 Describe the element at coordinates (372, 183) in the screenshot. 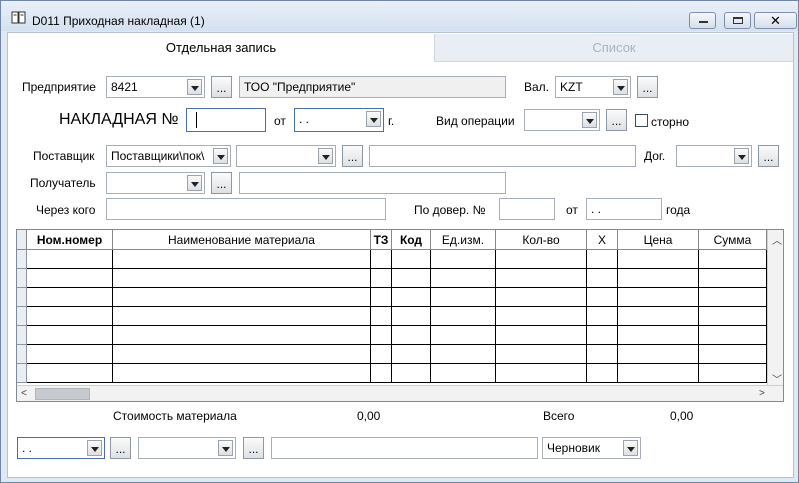

I see `receiver-name-field` at that location.